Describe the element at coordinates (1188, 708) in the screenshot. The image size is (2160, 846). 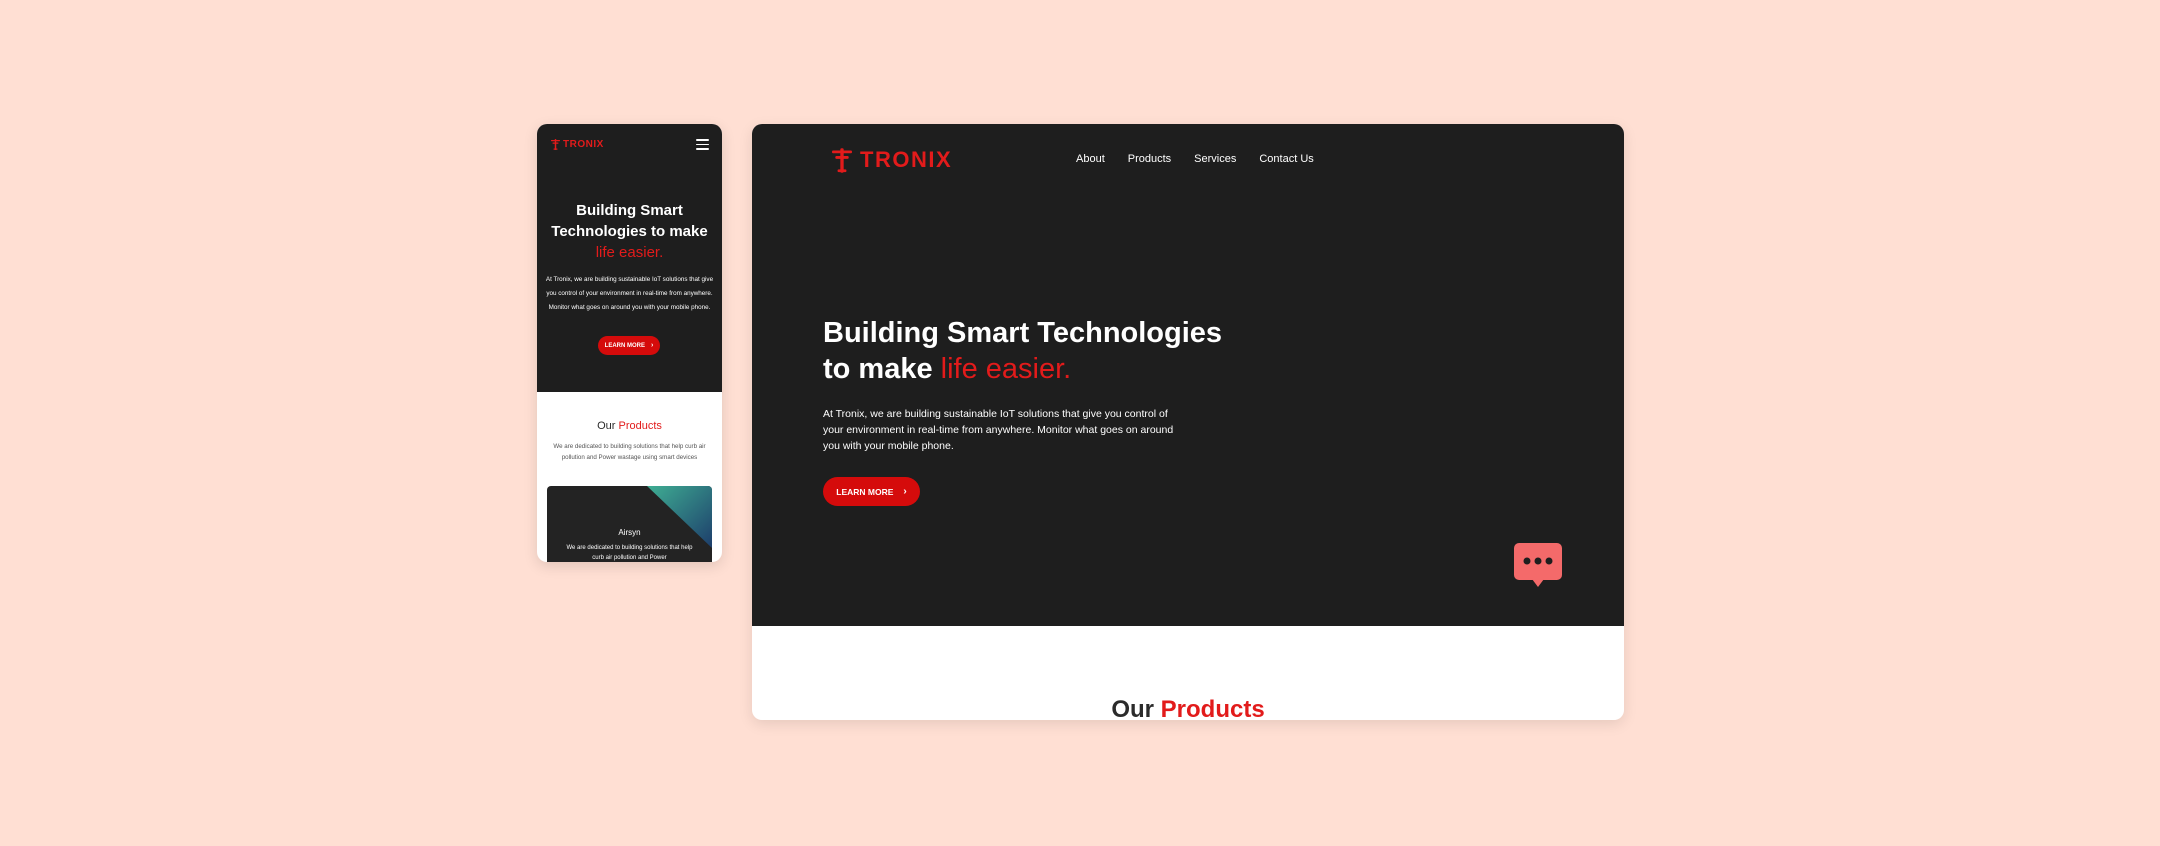
I see `desktop-products-title: Our Products` at that location.